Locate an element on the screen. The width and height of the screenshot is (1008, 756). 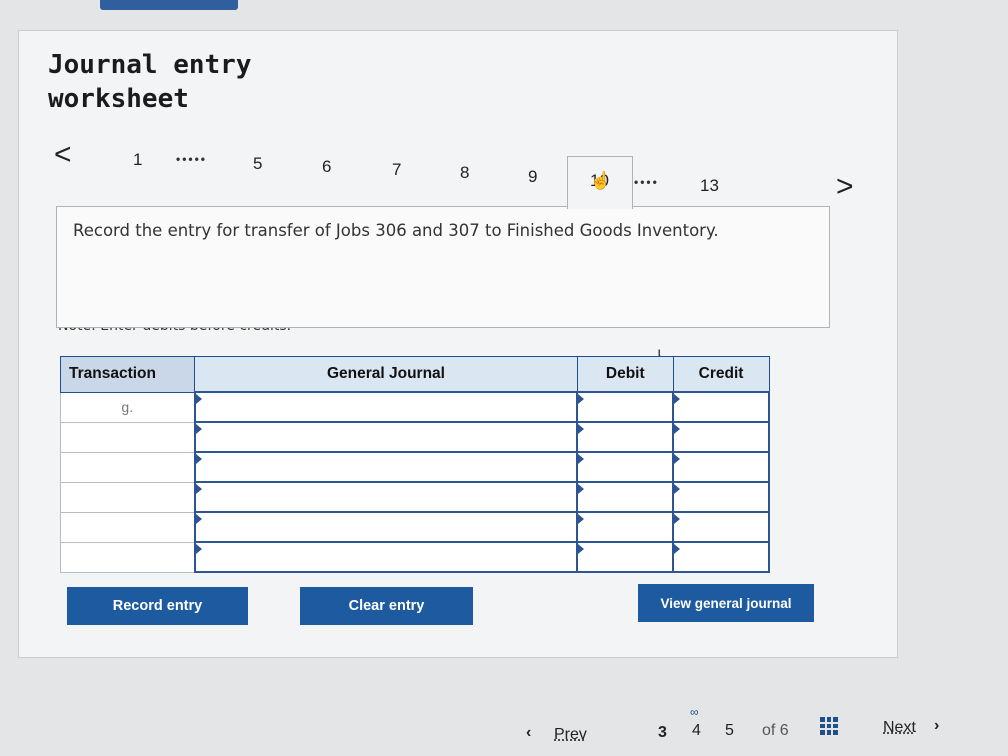
record-entry-button: Record entry is located at coordinates (157, 606).